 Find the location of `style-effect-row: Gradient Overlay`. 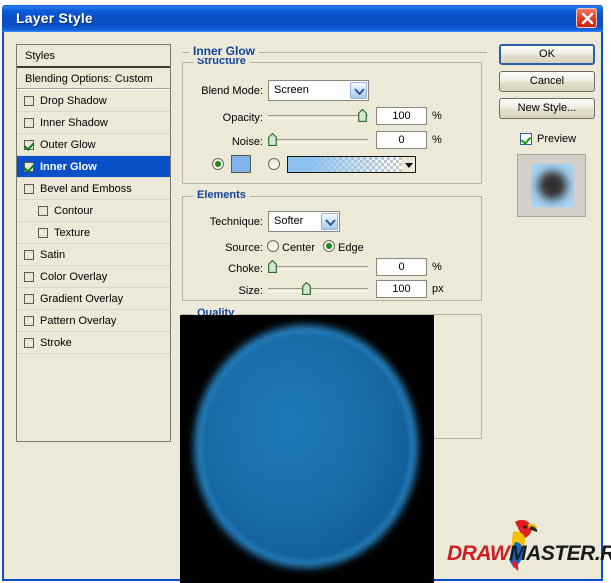

style-effect-row: Gradient Overlay is located at coordinates (93, 299).